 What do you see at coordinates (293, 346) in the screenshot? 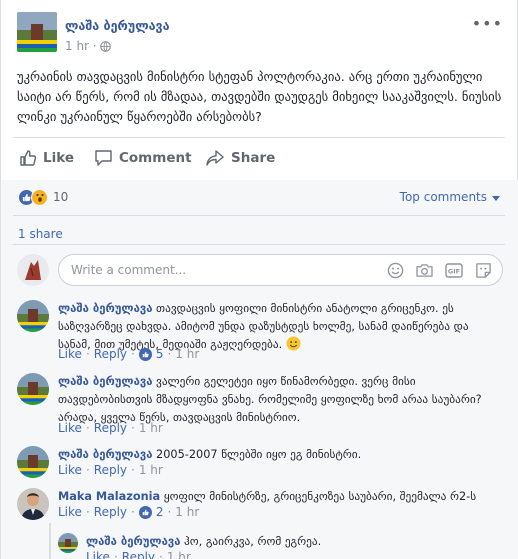
I see `smile-emoji-icon` at bounding box center [293, 346].